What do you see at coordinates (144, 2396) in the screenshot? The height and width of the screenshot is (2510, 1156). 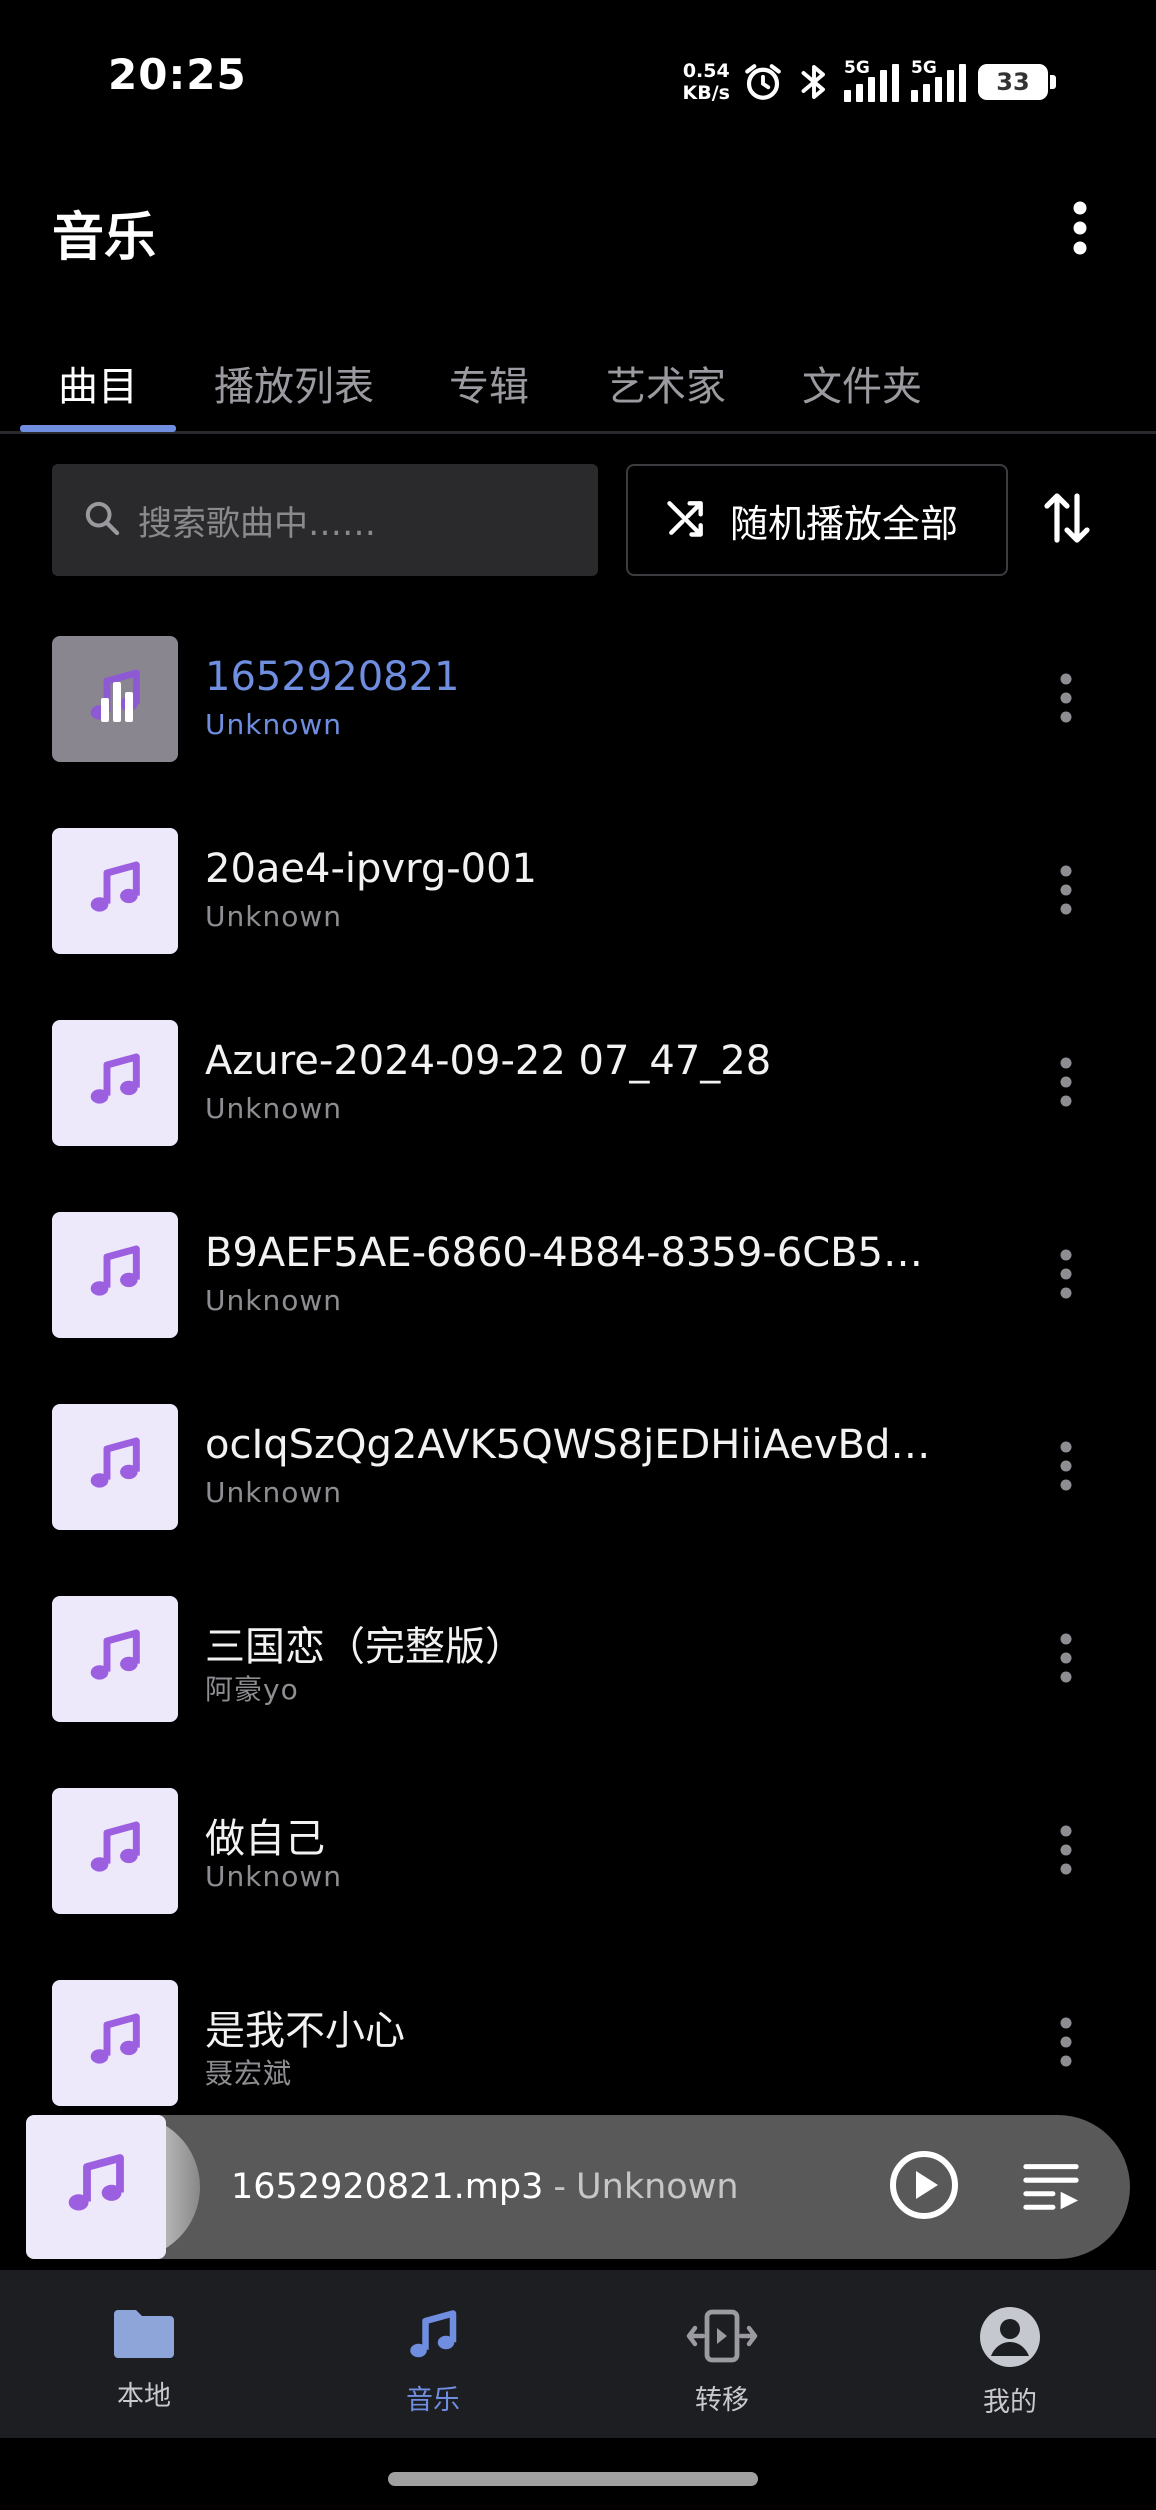 I see `nav-label: 本地` at bounding box center [144, 2396].